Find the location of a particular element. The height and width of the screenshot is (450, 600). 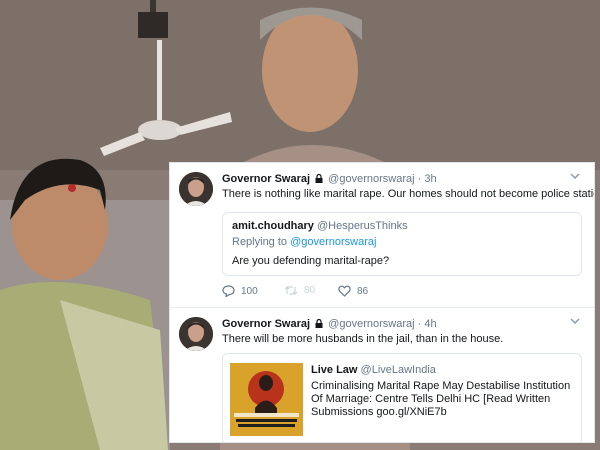

retweet-button: 80 is located at coordinates (299, 290).